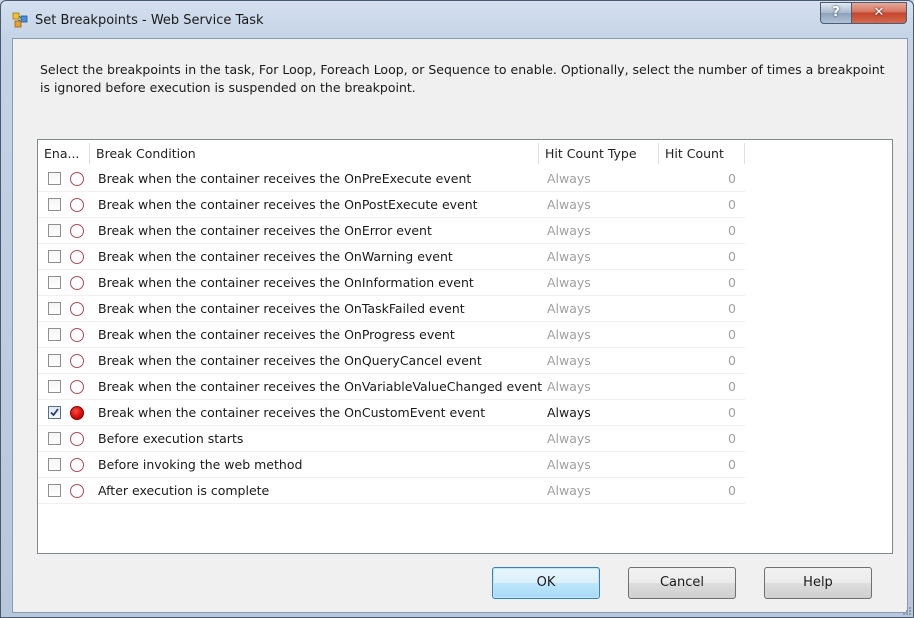  What do you see at coordinates (599, 153) in the screenshot?
I see `column-header-hit-count-type: Hit Count Type` at bounding box center [599, 153].